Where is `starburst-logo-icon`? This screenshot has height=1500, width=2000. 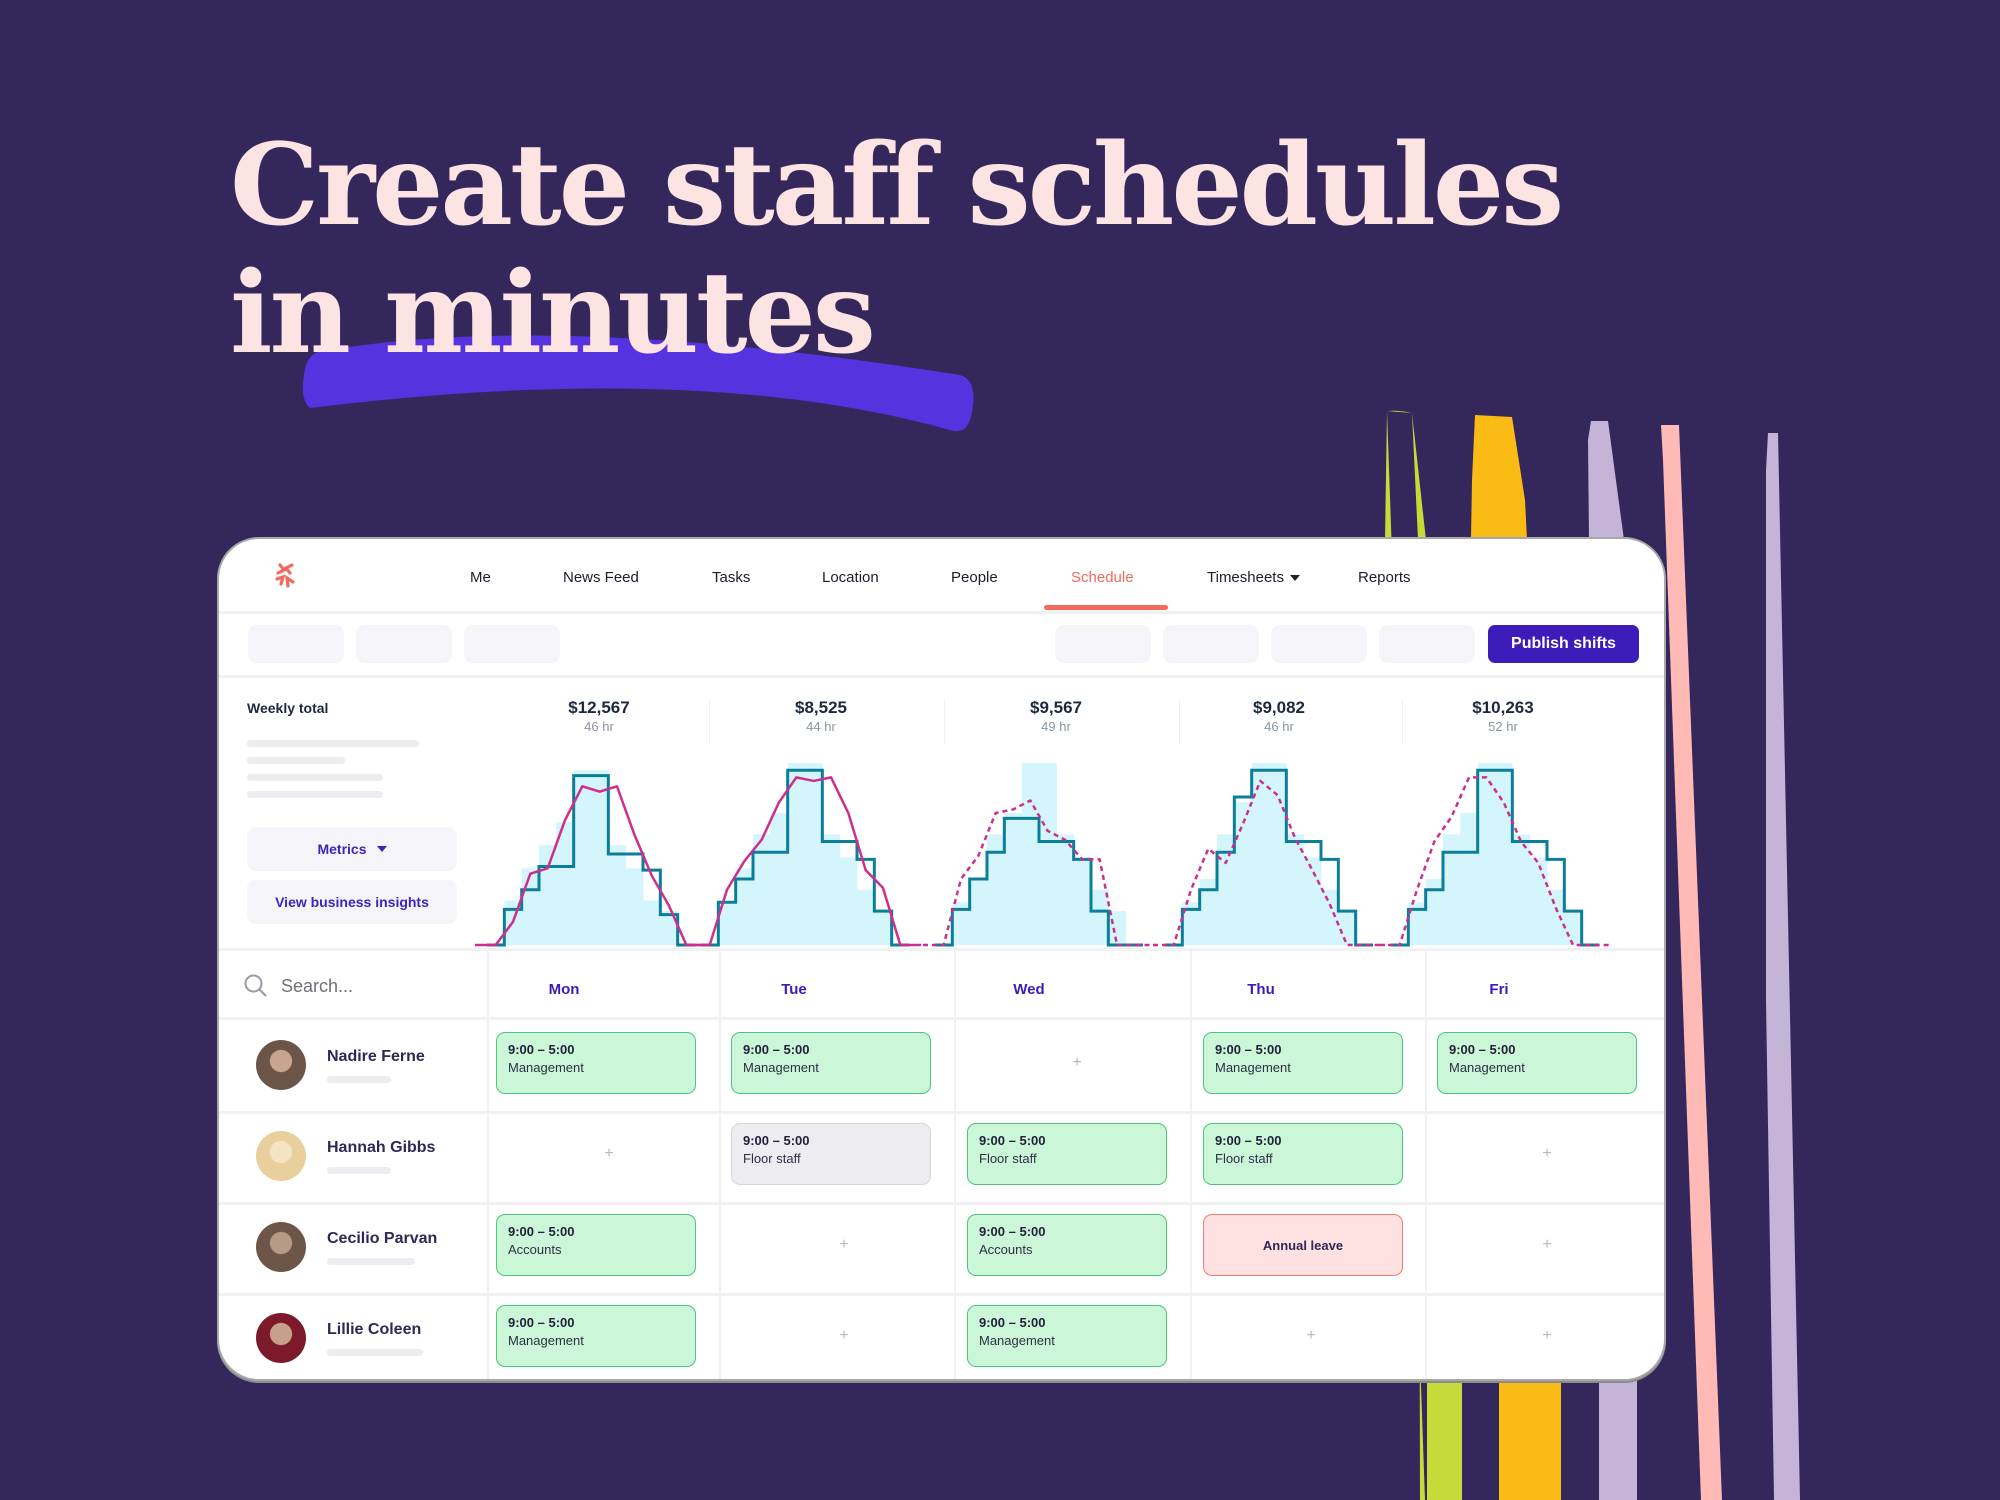
starburst-logo-icon is located at coordinates (285, 575).